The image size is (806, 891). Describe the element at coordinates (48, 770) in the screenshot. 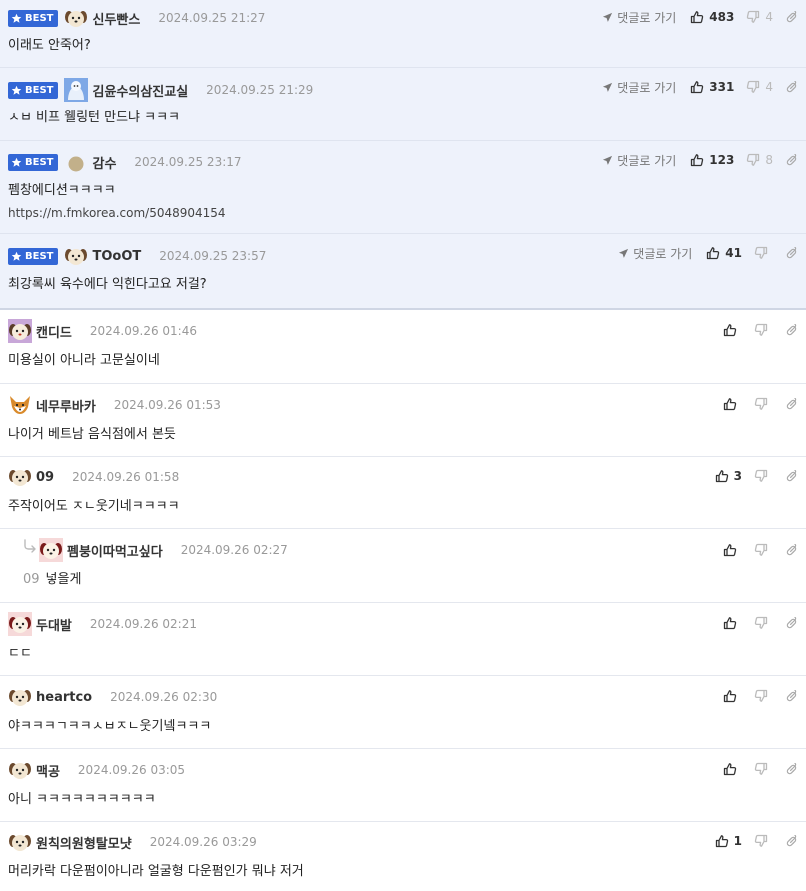

I see `nickname: 맥공` at that location.